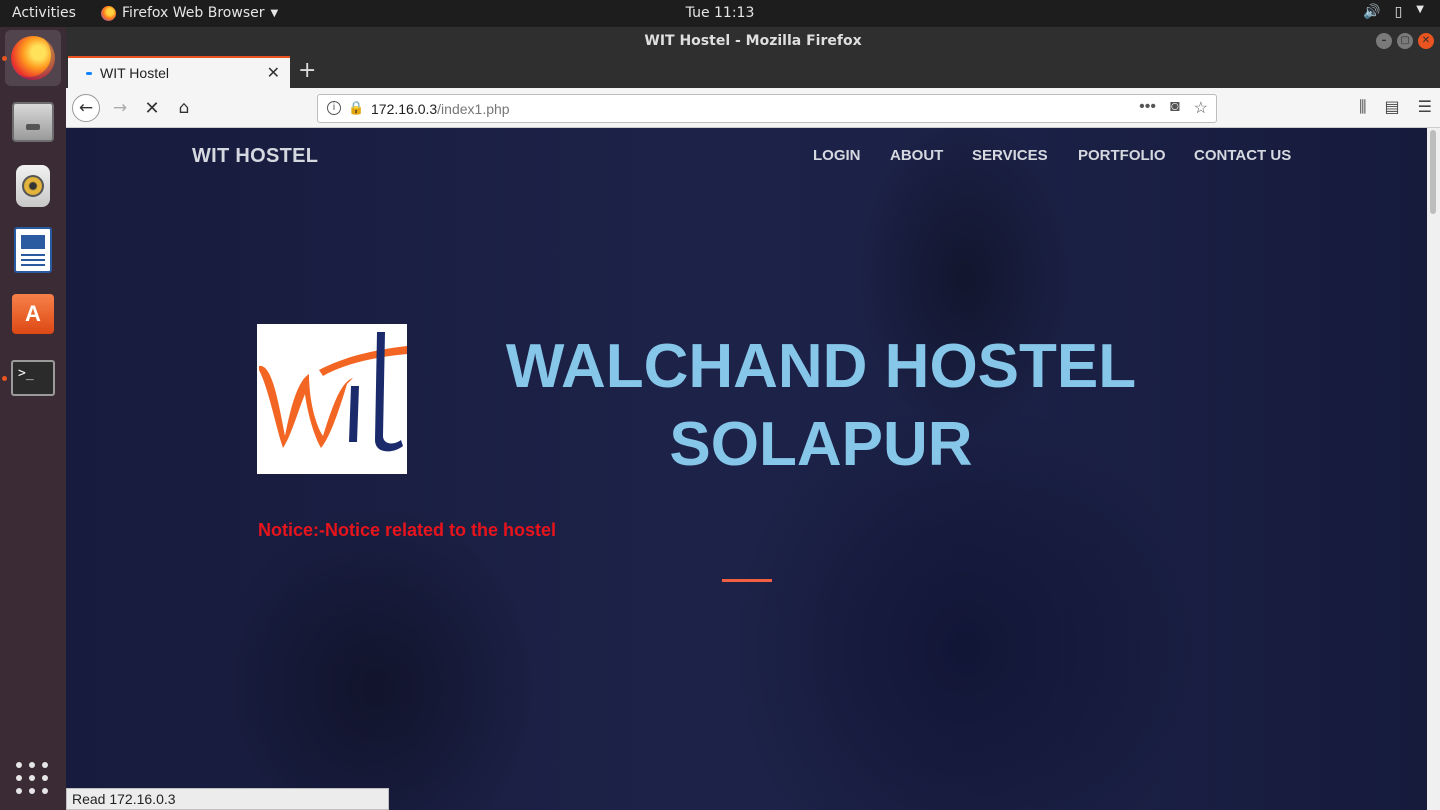  I want to click on terminal-icon: >_, so click(33, 378).